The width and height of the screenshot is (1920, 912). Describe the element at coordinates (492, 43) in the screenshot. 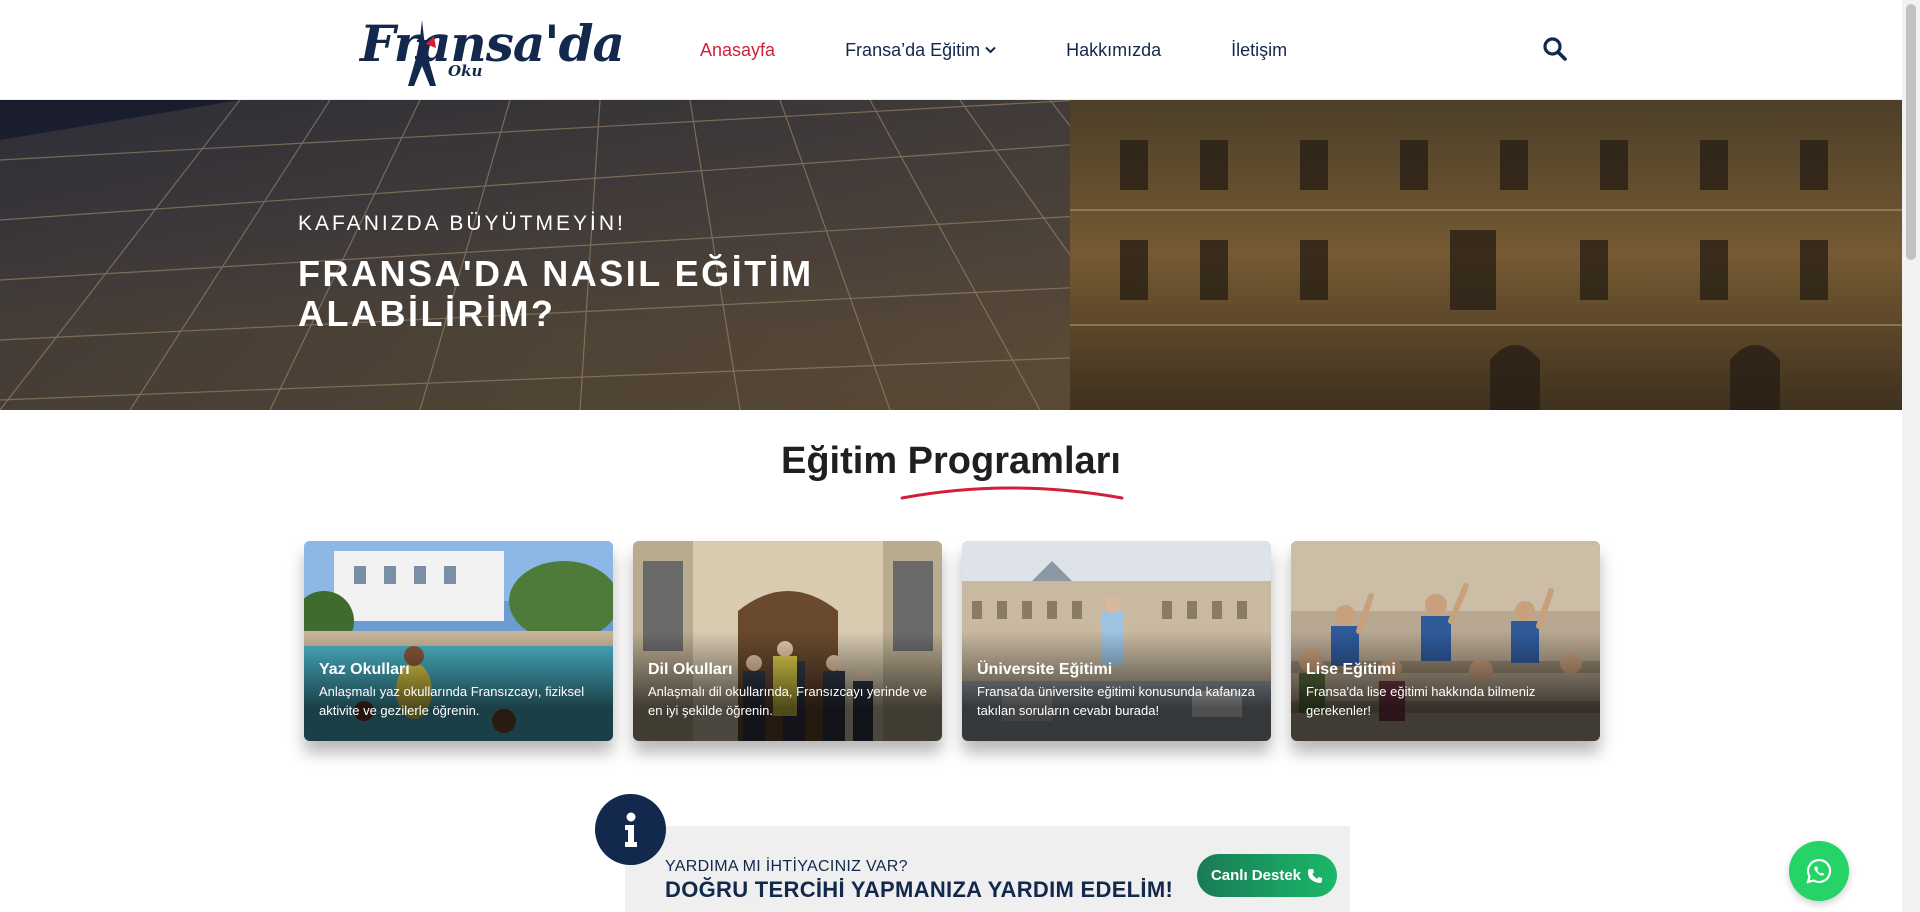

I see `logo-text: Fransa'da` at that location.